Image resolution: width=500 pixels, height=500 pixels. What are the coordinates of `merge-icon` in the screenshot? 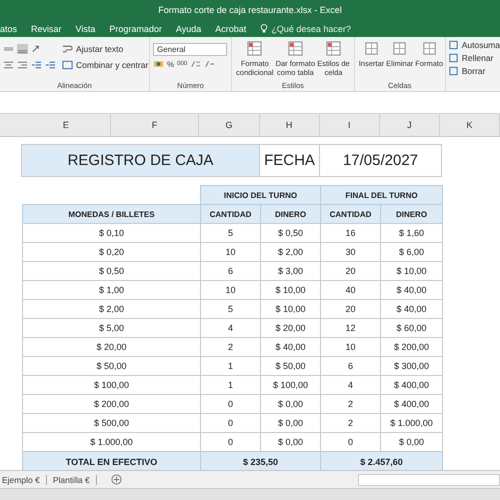 It's located at (67, 65).